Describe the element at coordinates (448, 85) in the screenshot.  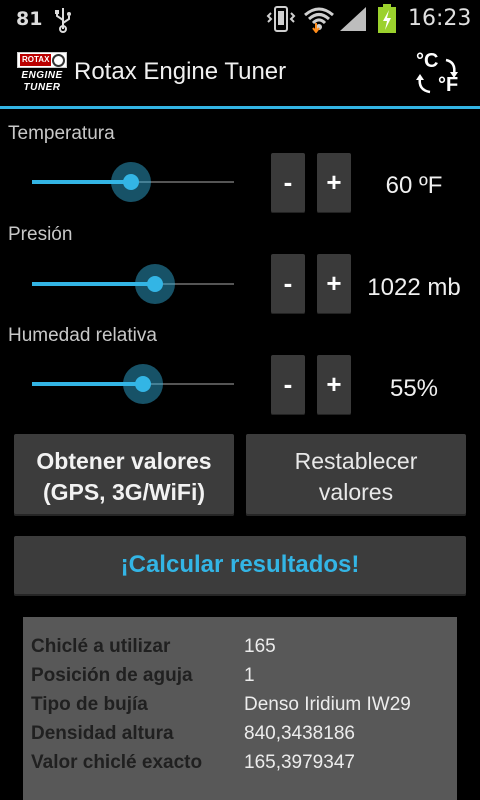
I see `fahrenheit-label: °F` at that location.